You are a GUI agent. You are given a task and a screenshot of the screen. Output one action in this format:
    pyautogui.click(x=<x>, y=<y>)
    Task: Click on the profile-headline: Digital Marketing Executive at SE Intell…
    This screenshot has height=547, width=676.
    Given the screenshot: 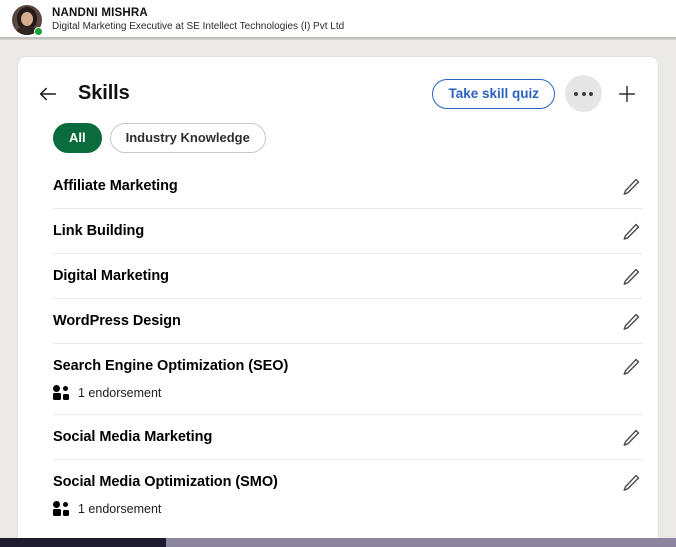 What is the action you would take?
    pyautogui.click(x=198, y=27)
    